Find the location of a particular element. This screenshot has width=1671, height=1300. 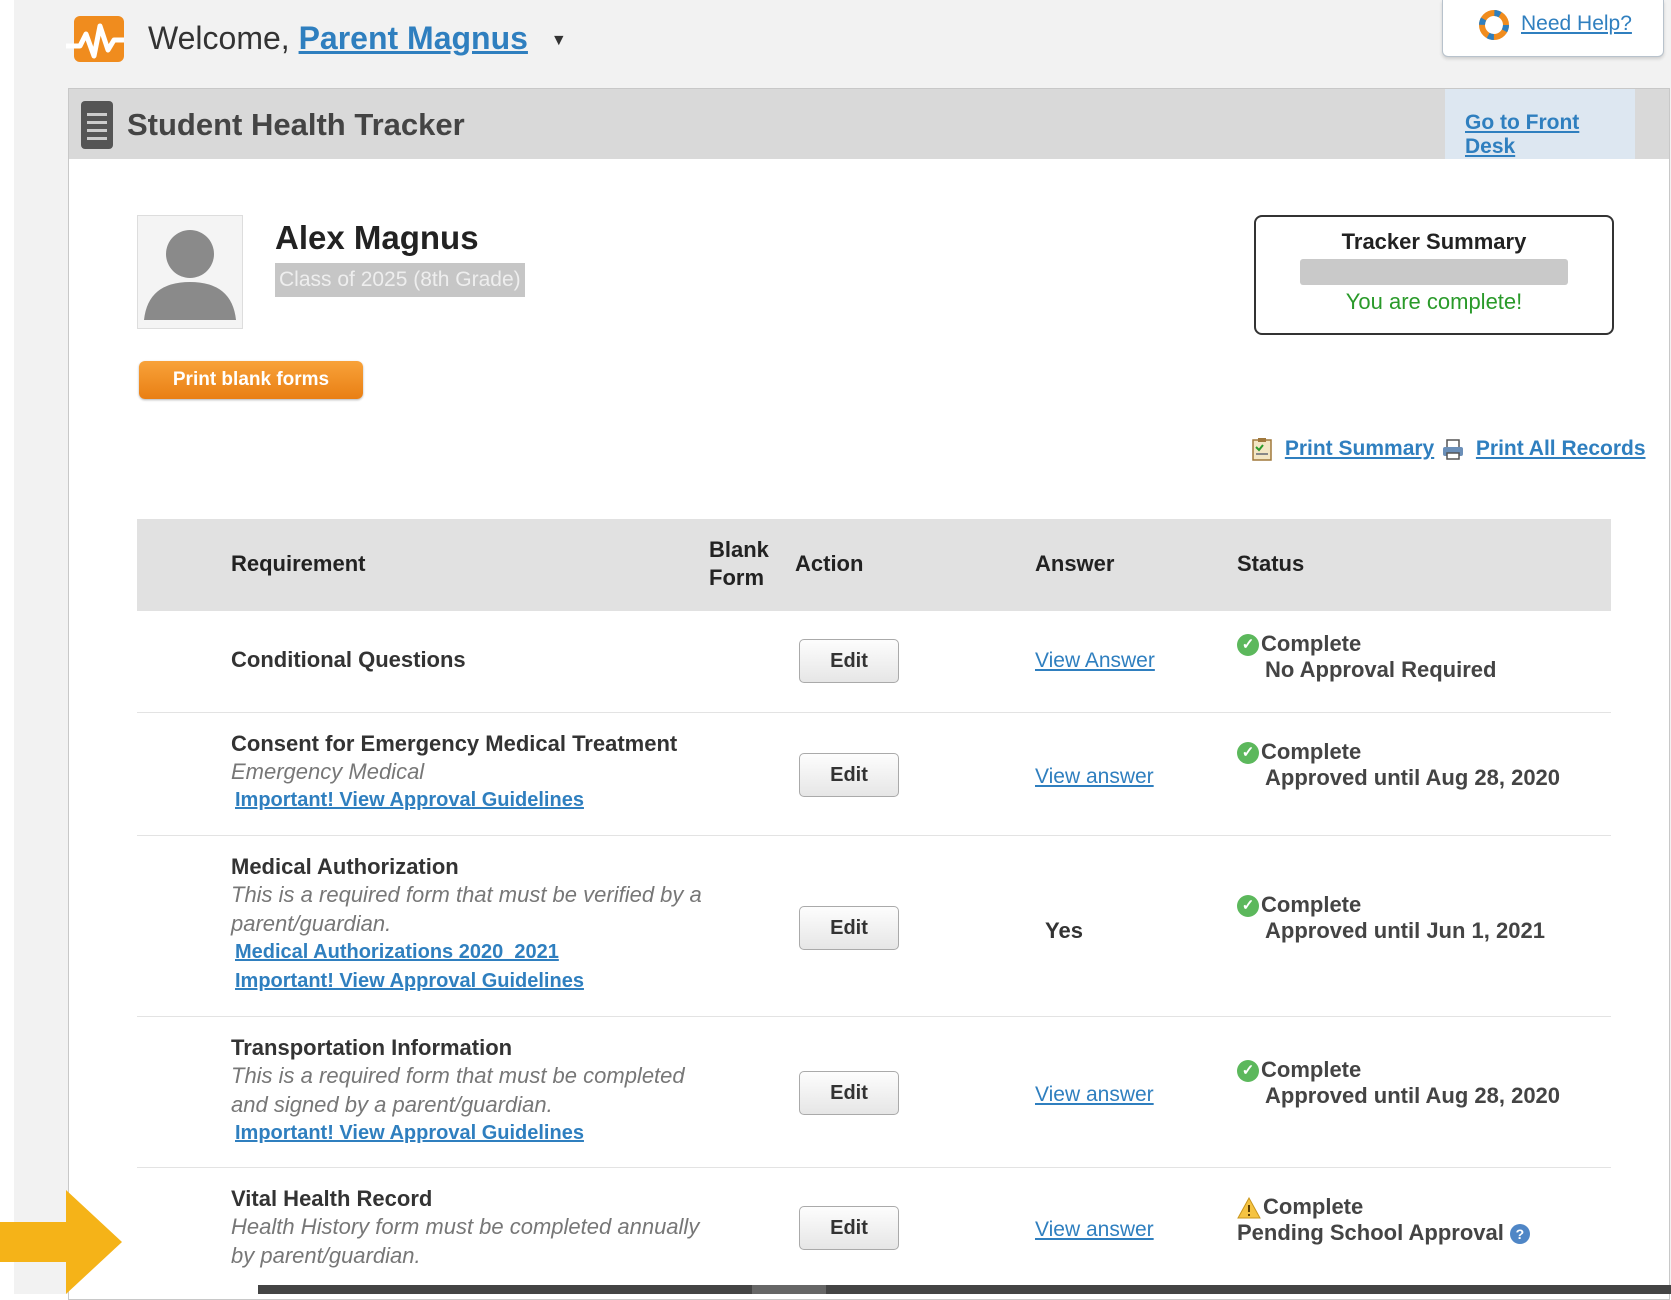

medical-authorizations-link: Medical Authorizations 2020_2021 is located at coordinates (468, 952).